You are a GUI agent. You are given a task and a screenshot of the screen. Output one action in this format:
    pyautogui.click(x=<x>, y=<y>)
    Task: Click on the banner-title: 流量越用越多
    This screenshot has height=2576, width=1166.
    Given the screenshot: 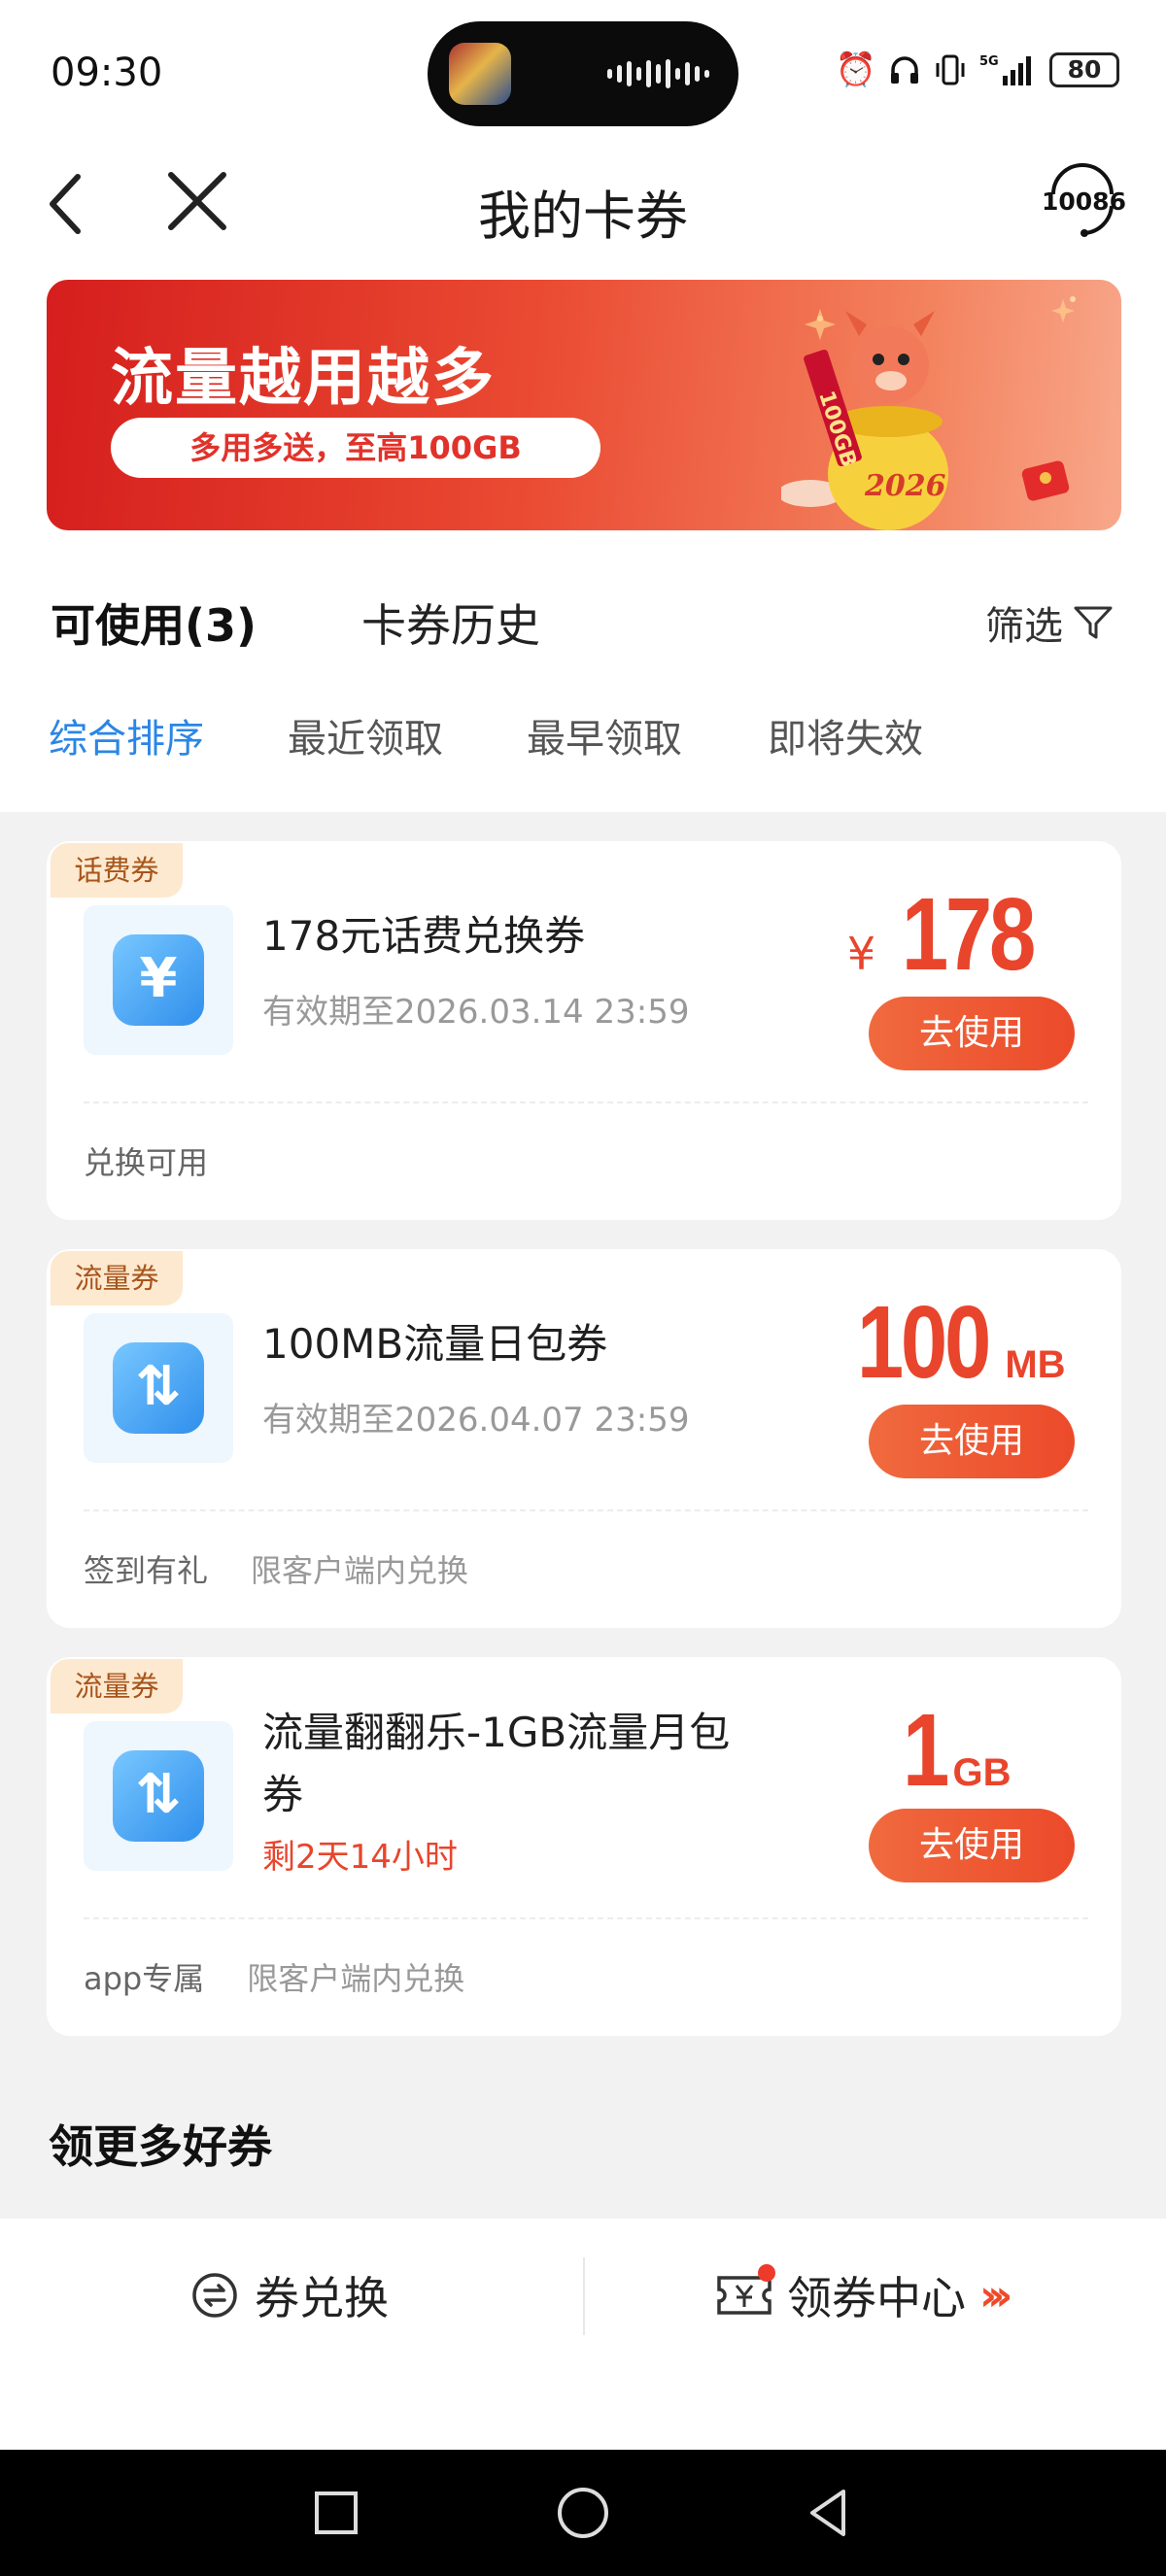 What is the action you would take?
    pyautogui.click(x=303, y=379)
    